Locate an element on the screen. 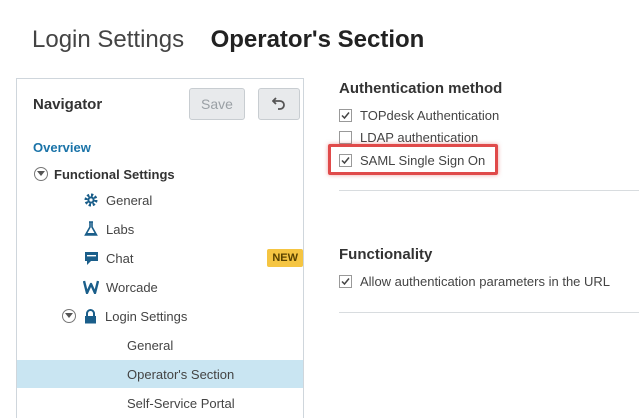 This screenshot has width=639, height=418. nav-subitem-label: General is located at coordinates (150, 345).